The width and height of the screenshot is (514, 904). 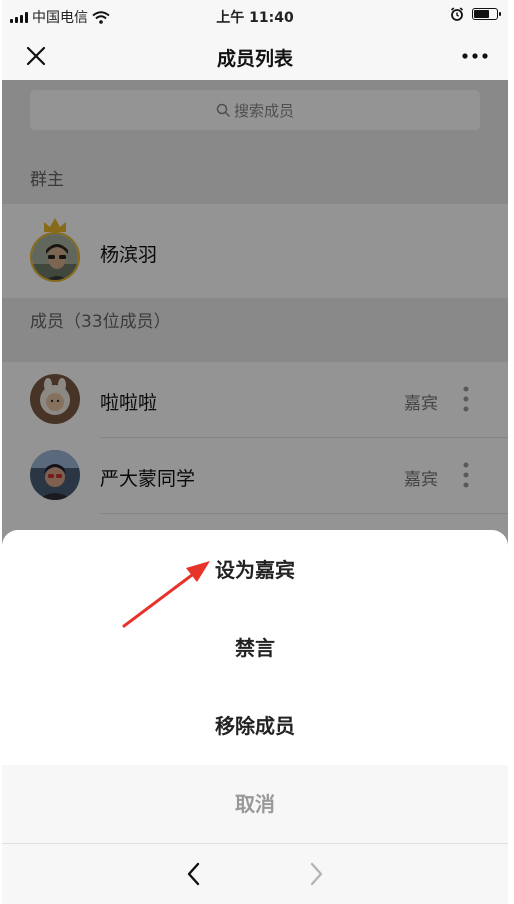 What do you see at coordinates (255, 804) in the screenshot?
I see `cancel-button: 取消` at bounding box center [255, 804].